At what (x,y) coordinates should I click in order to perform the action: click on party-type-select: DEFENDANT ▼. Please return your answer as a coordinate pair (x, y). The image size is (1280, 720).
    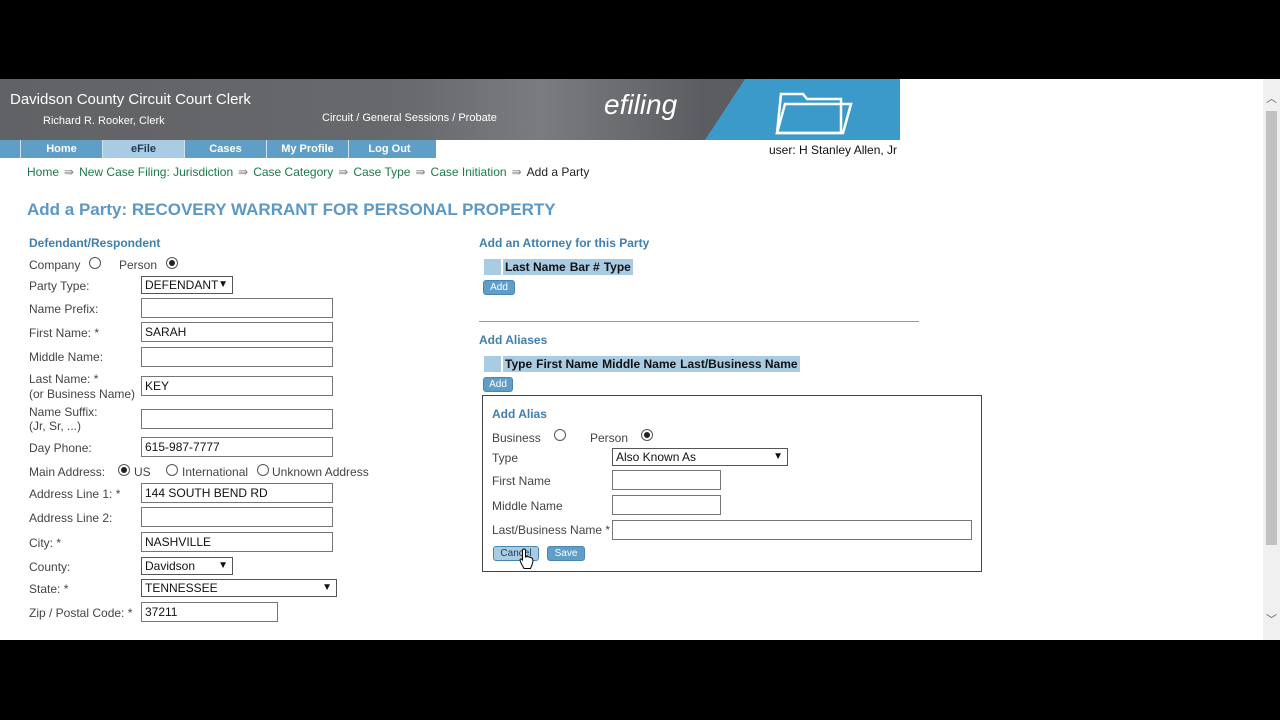
    Looking at the image, I should click on (187, 285).